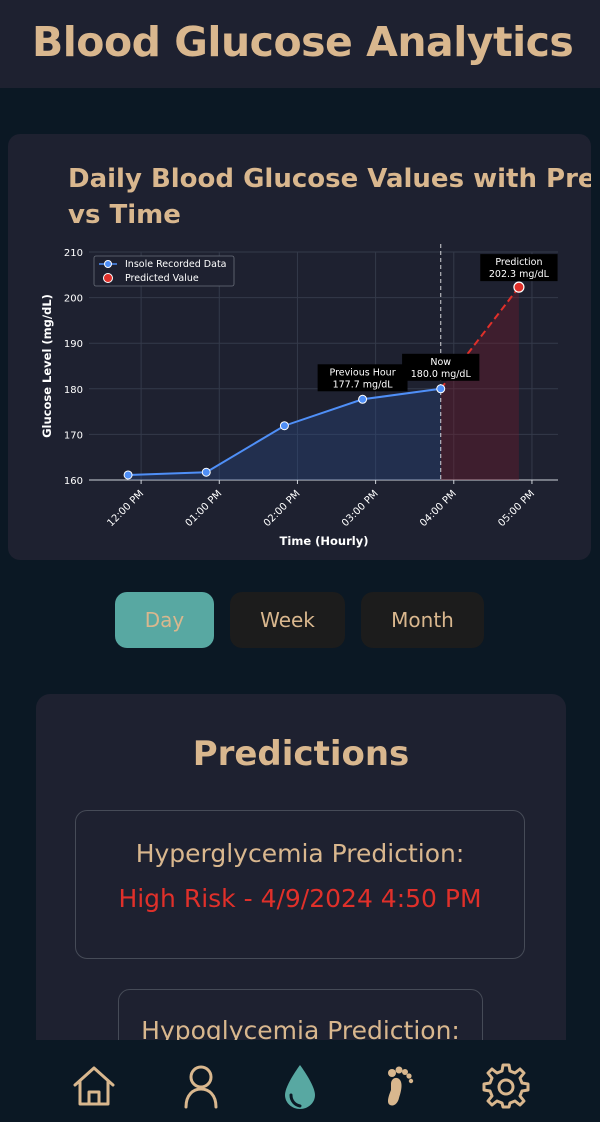 This screenshot has width=600, height=1122. What do you see at coordinates (363, 372) in the screenshot?
I see `annotation-title: Previous Hour` at bounding box center [363, 372].